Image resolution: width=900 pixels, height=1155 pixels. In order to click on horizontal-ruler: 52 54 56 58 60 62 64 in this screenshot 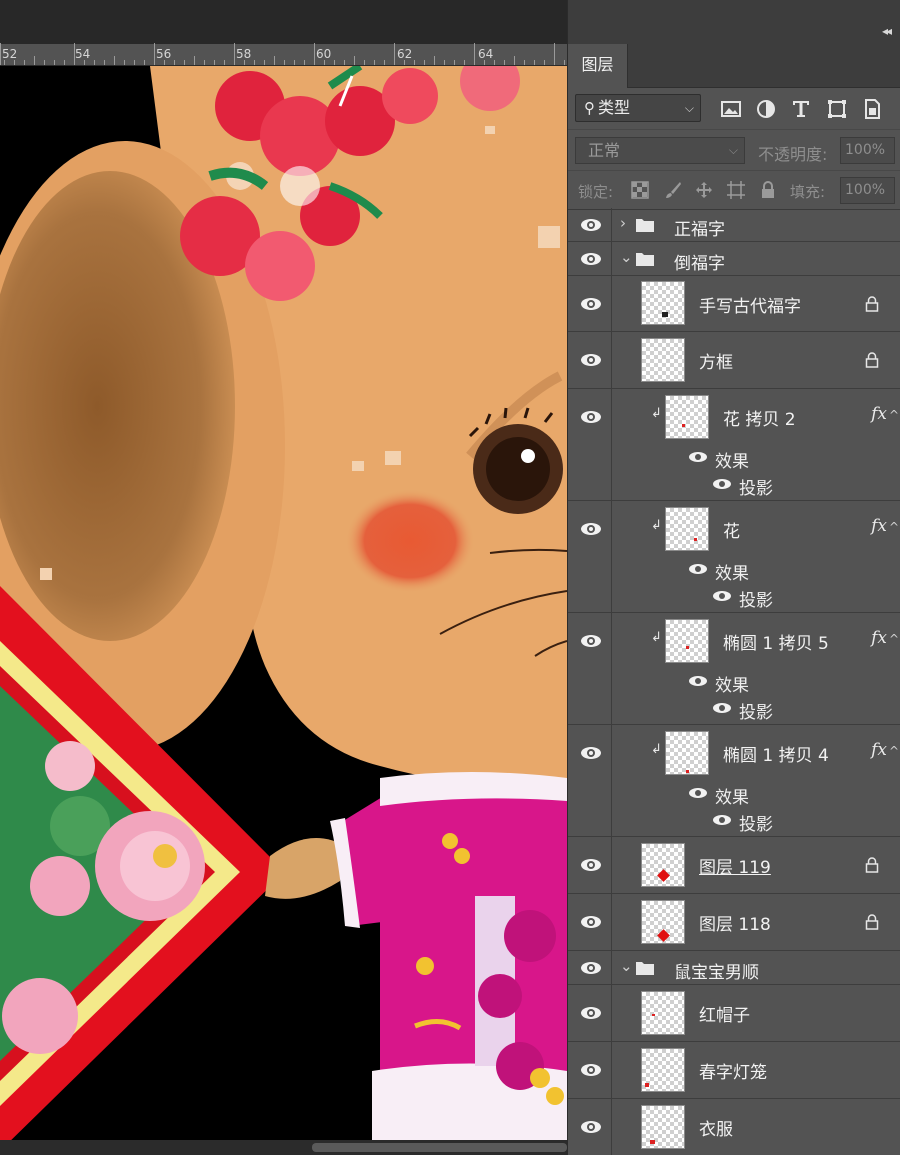, I will do `click(283, 54)`.